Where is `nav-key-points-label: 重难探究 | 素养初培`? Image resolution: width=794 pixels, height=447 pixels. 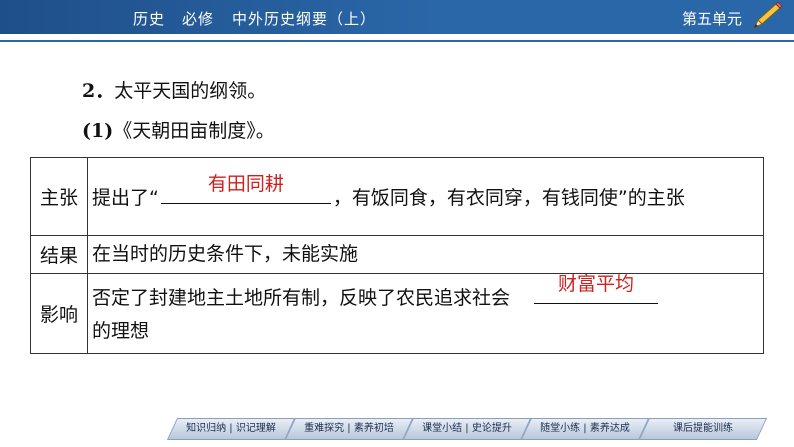 nav-key-points-label: 重难探究 | 素养初培 is located at coordinates (349, 428).